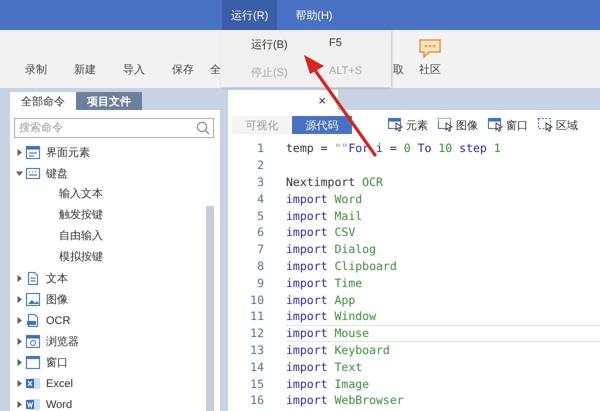 This screenshot has height=411, width=600. I want to click on excel-icon, so click(33, 383).